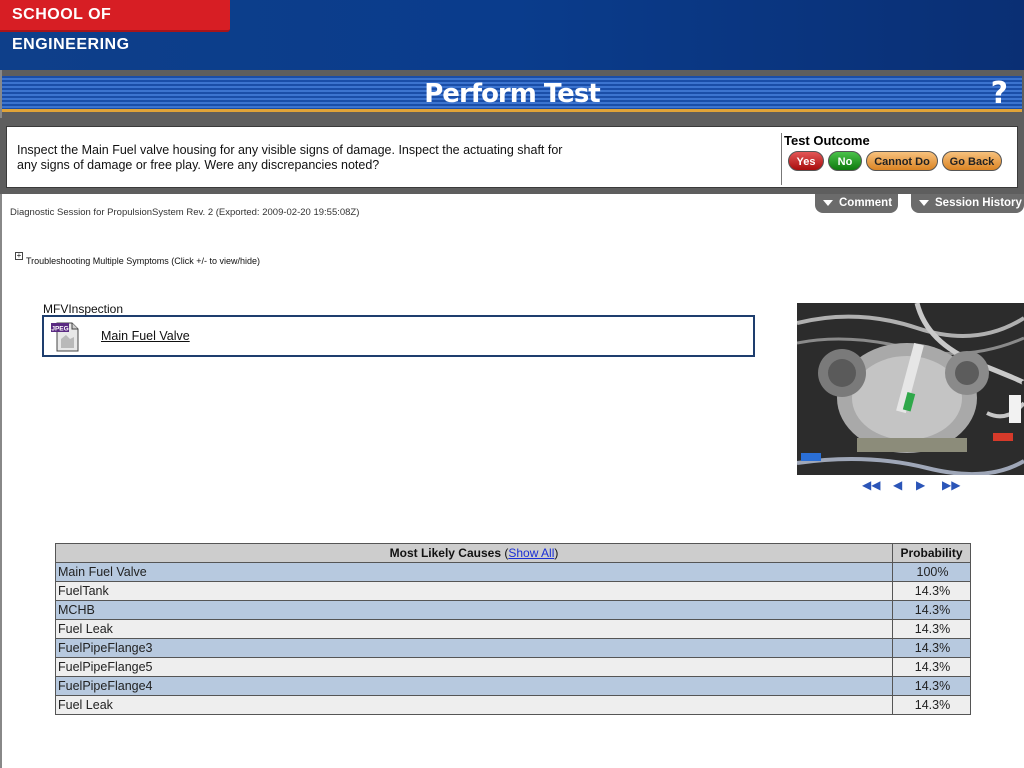 This screenshot has width=1024, height=768. What do you see at coordinates (512, 35) in the screenshot?
I see `header-banner: SCHOOL OF ENGINEERING` at bounding box center [512, 35].